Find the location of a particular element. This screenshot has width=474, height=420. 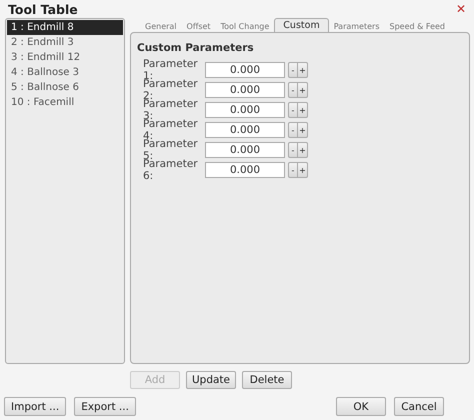

tool-list-item: 1 : Endmill 8 is located at coordinates (65, 27).